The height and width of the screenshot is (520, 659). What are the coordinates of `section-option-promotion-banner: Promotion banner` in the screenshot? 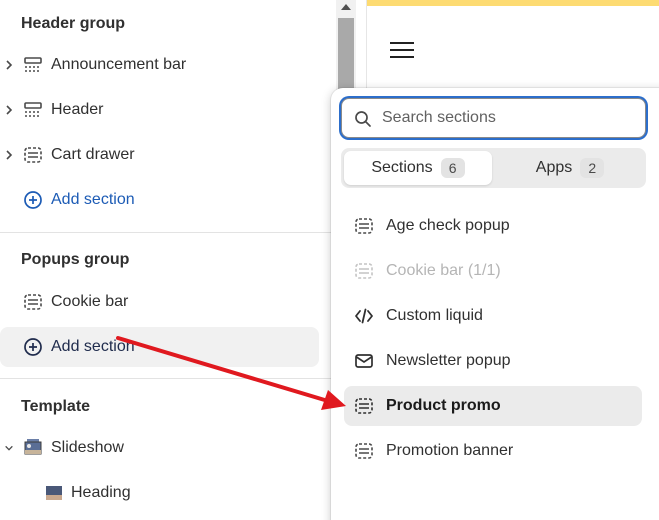 It's located at (493, 451).